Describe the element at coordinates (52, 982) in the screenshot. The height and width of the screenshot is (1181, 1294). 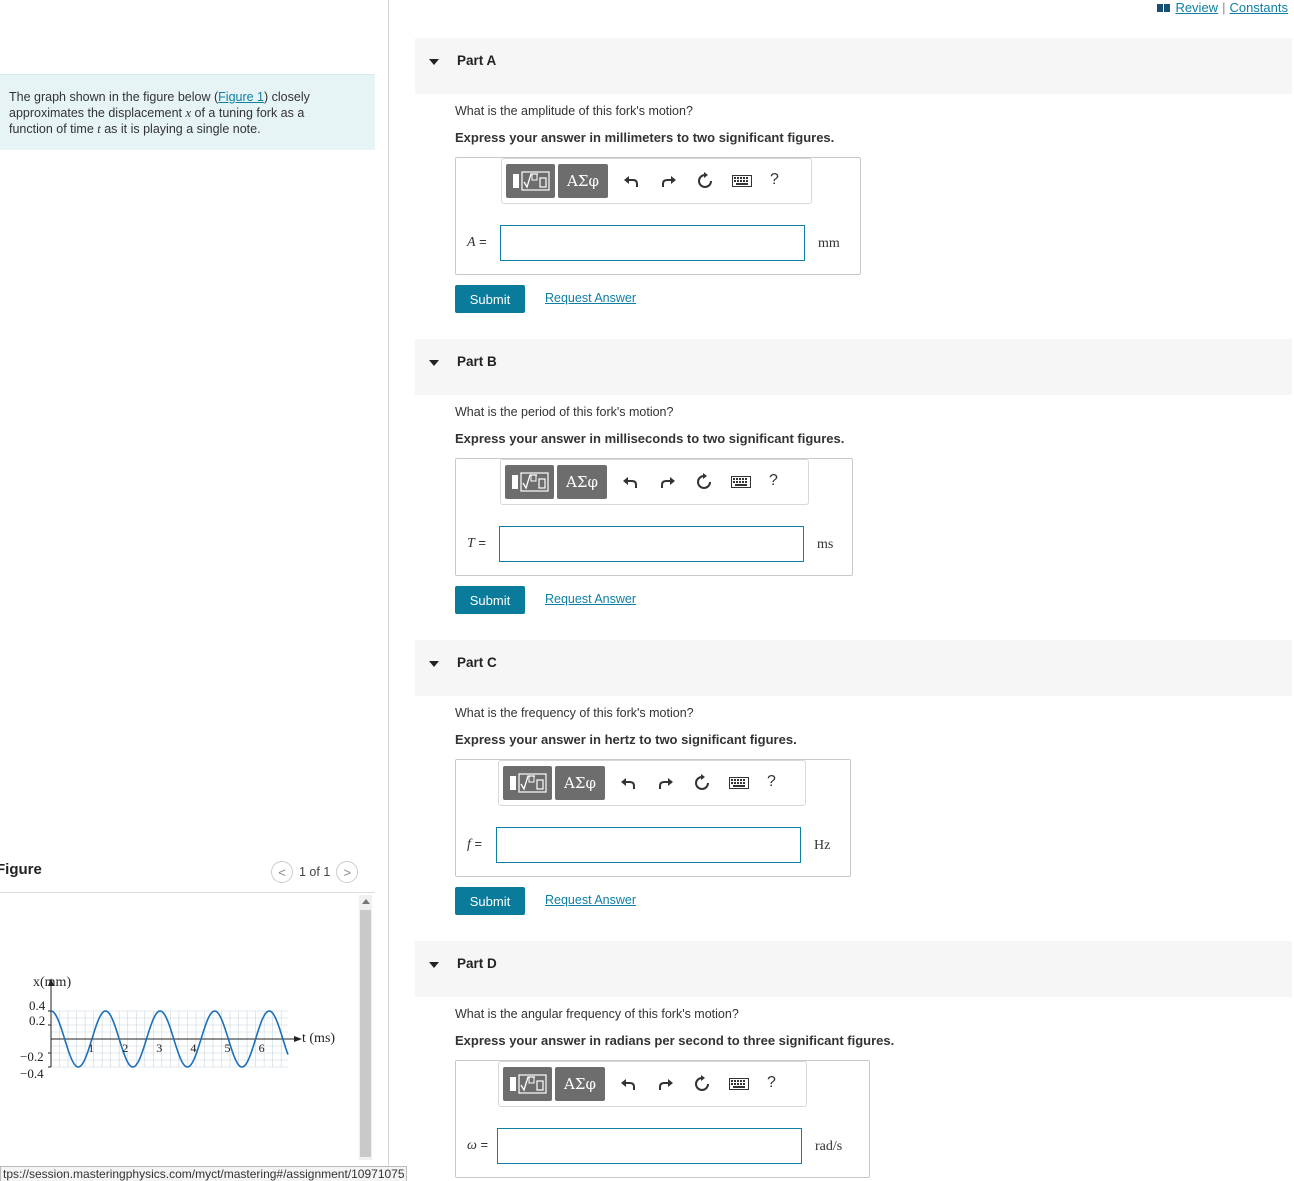
I see `y-axis-label: x(mm)` at that location.